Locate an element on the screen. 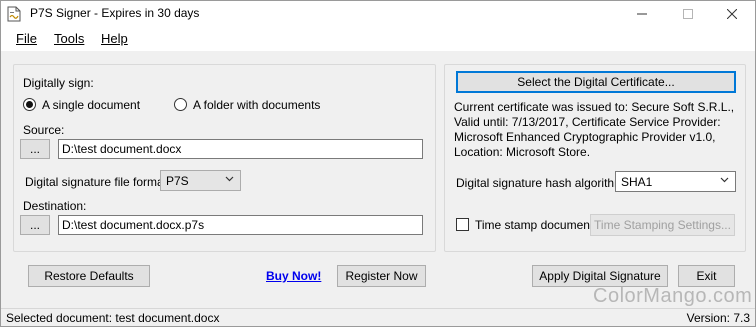 This screenshot has width=756, height=327. source-path-input: D:\test document.docx is located at coordinates (240, 149).